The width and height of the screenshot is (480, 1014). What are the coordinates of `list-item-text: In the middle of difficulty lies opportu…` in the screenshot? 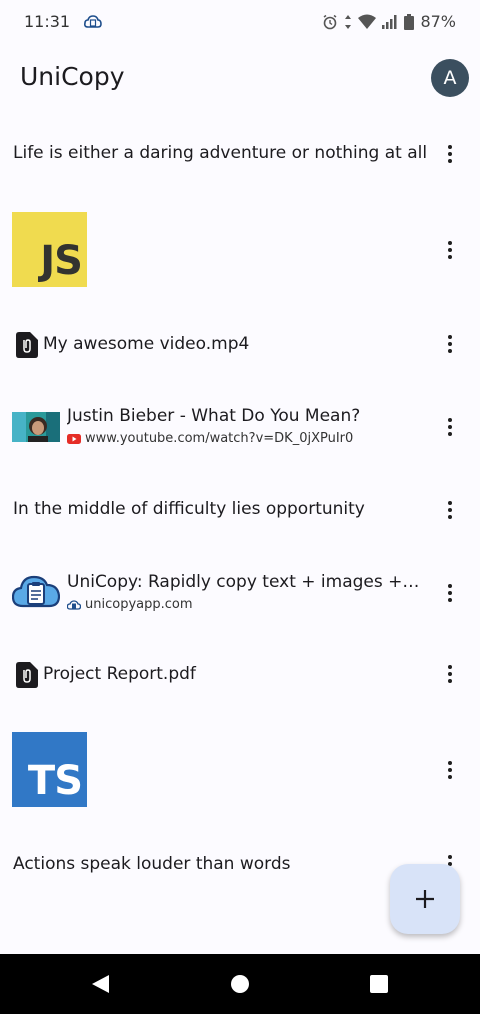 It's located at (240, 510).